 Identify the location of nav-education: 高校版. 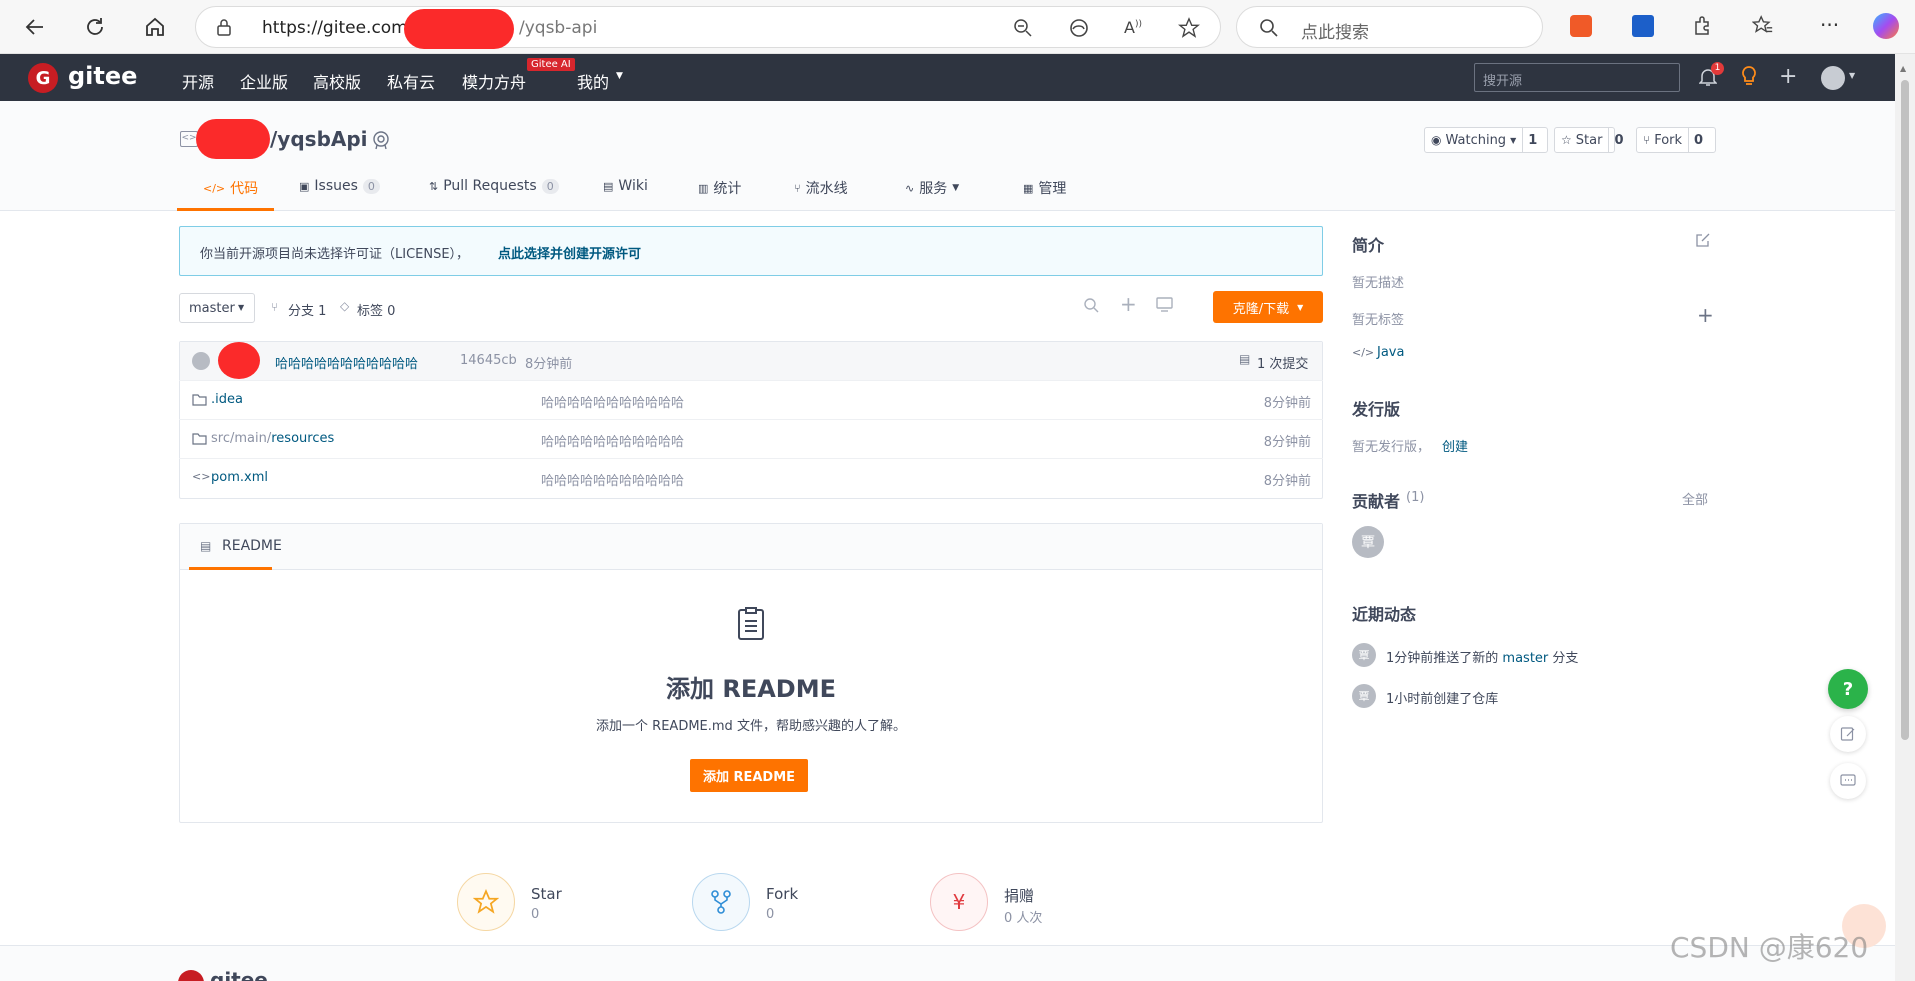
(337, 81).